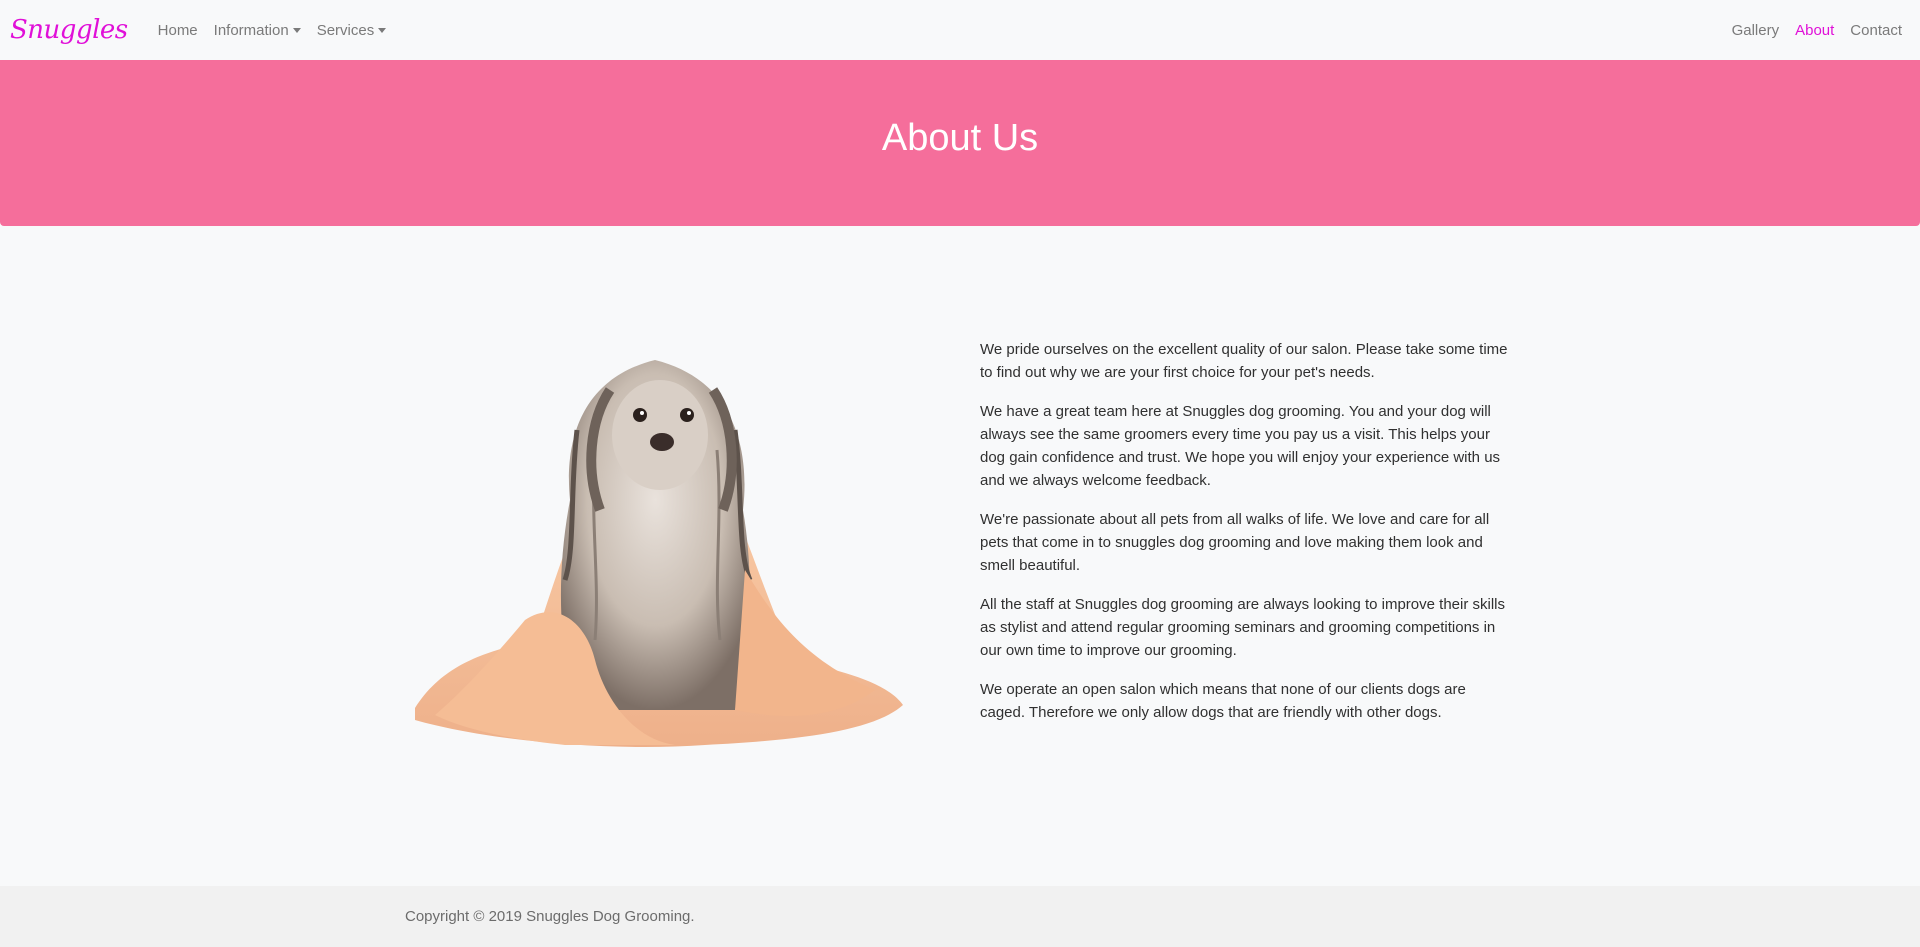 The width and height of the screenshot is (1920, 947). I want to click on brand-logo: Snuggles, so click(69, 30).